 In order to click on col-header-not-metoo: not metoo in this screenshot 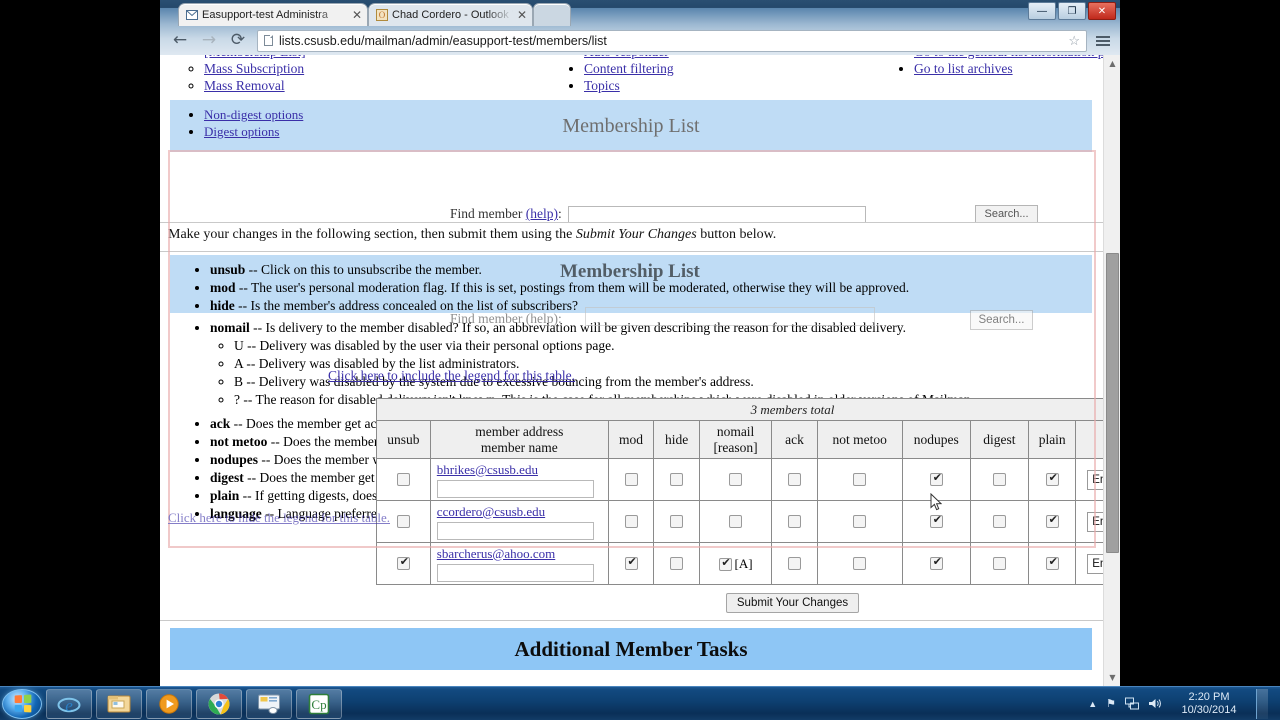, I will do `click(859, 439)`.